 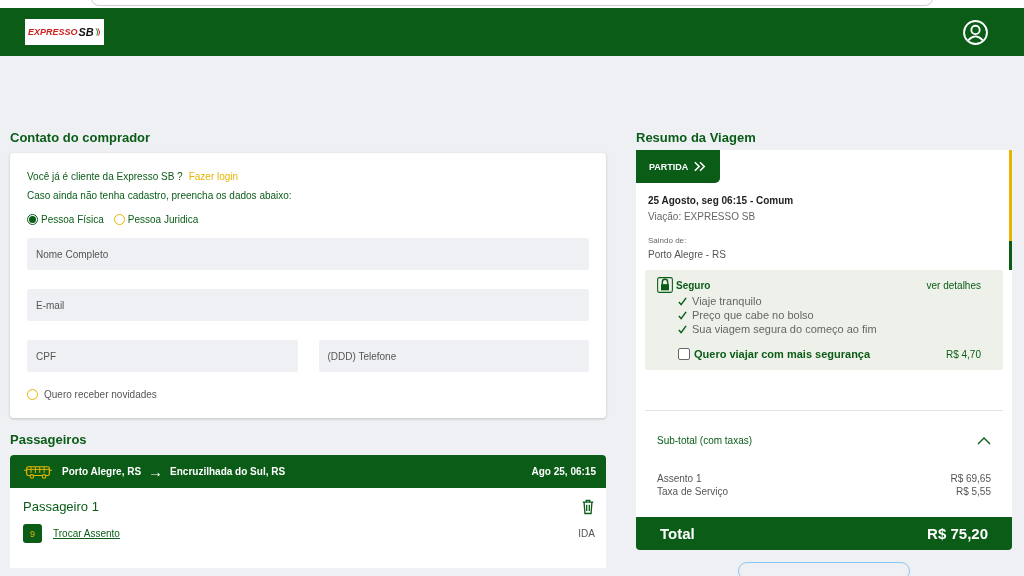 What do you see at coordinates (308, 394) in the screenshot?
I see `newsletter-checkbox: Quero receber novidades` at bounding box center [308, 394].